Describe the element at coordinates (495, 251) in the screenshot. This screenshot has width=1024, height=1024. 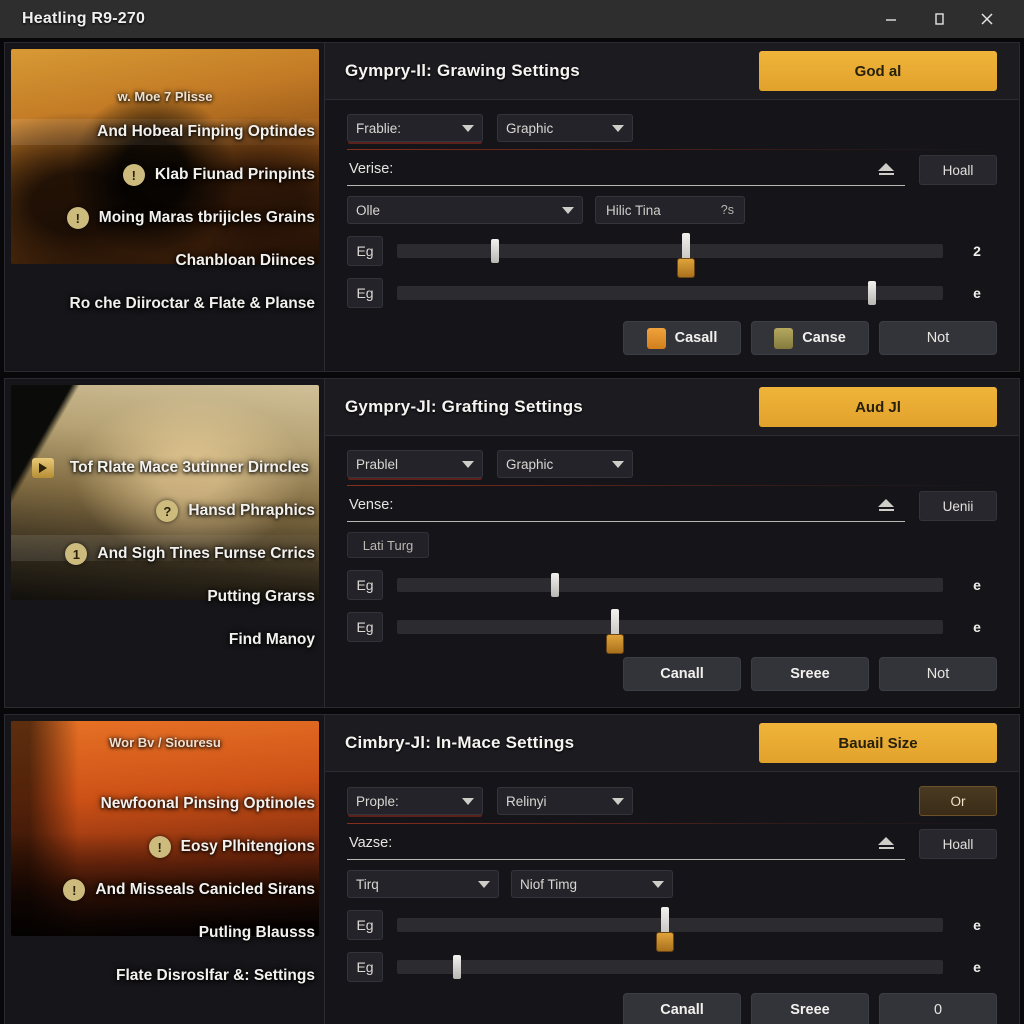
I see `slider-thumb-secondary` at that location.